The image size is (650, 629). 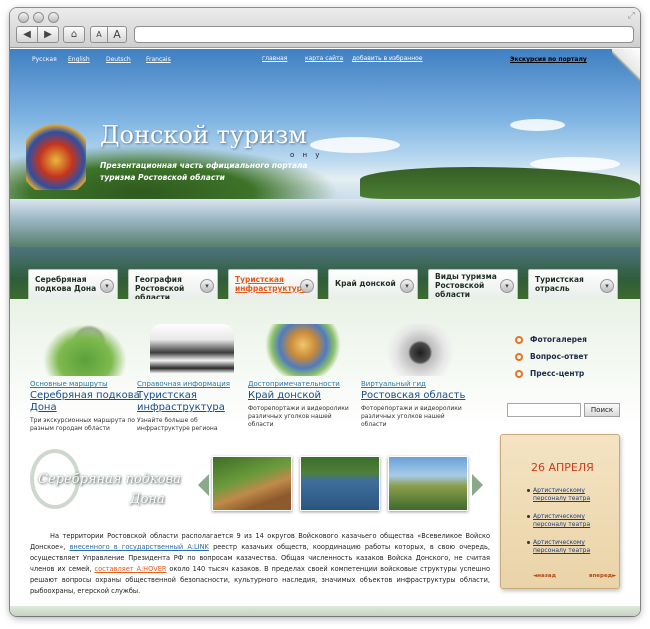 What do you see at coordinates (53, 17) in the screenshot?
I see `zoom-window-button` at bounding box center [53, 17].